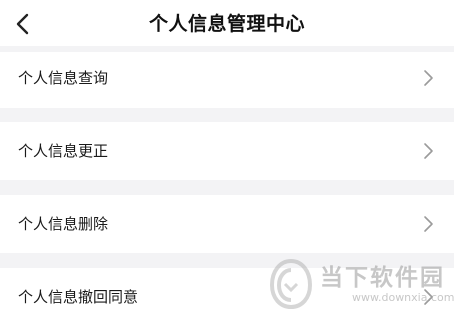 This screenshot has height=327, width=454. What do you see at coordinates (63, 151) in the screenshot?
I see `menu-item-label: 个人信息更正` at bounding box center [63, 151].